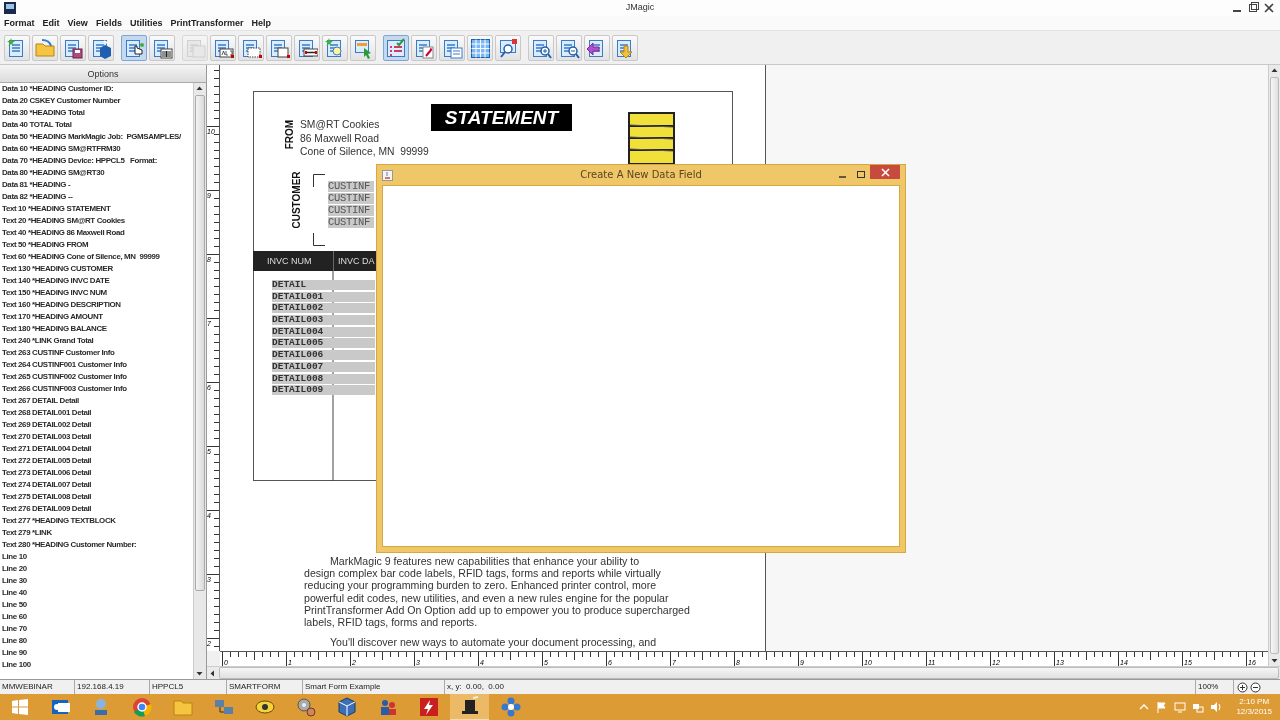  Describe the element at coordinates (1253, 8) in the screenshot. I see `maximize-icon` at that location.